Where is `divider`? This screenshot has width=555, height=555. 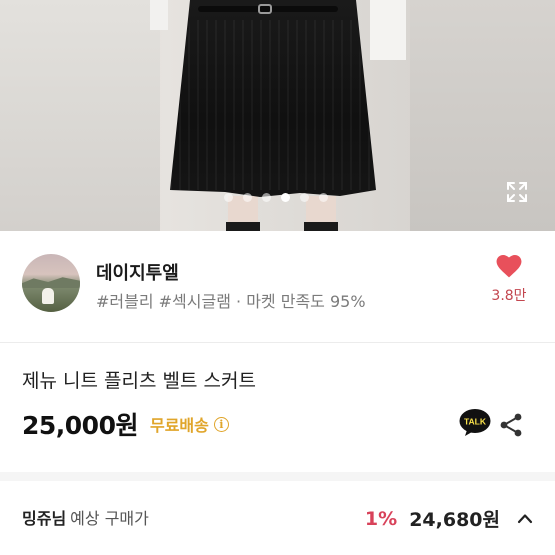 divider is located at coordinates (277, 342).